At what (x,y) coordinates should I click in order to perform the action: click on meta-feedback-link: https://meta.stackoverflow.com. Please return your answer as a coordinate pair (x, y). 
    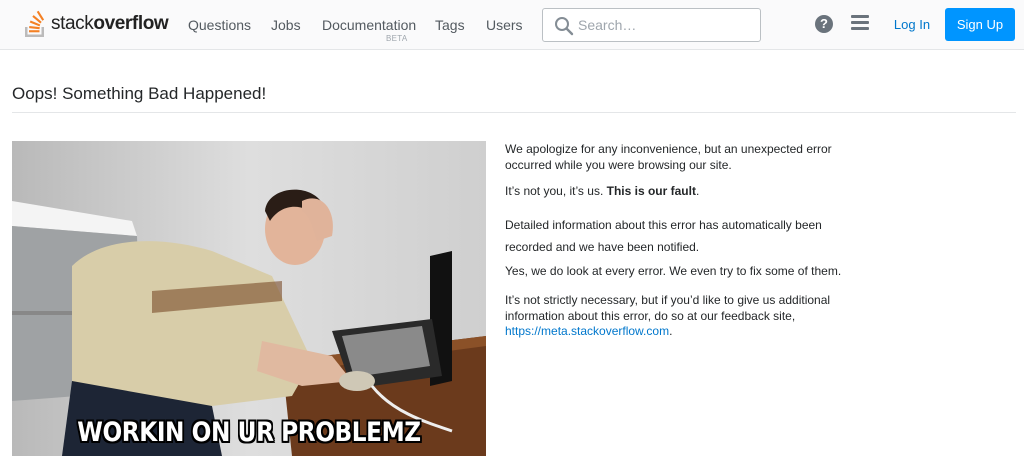
    Looking at the image, I should click on (587, 331).